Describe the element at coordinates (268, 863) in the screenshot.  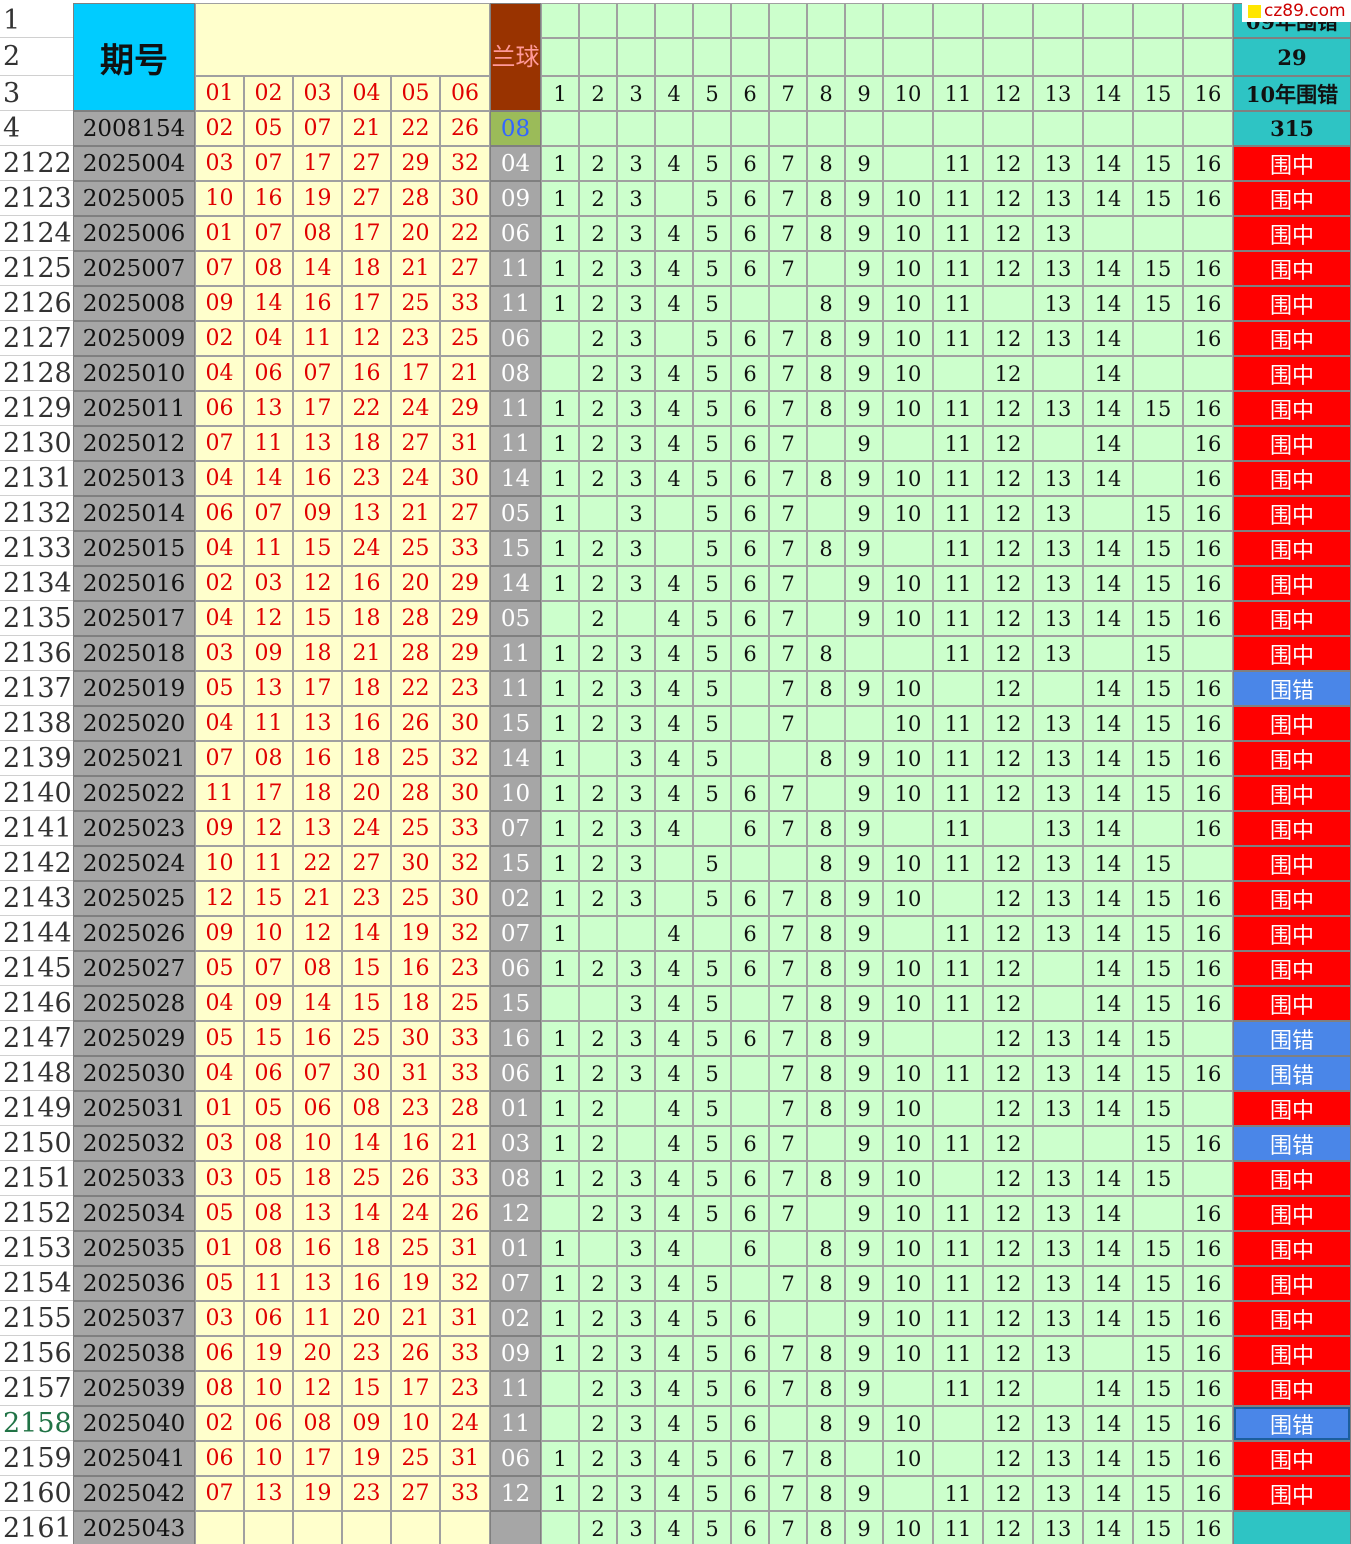
I see `red-number-cell: 11` at that location.